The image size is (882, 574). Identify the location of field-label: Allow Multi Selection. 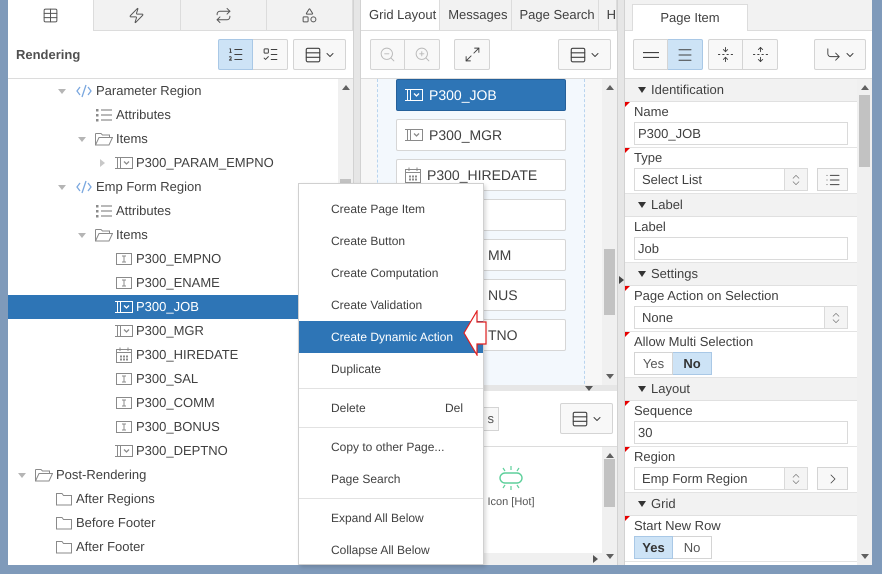
(693, 342).